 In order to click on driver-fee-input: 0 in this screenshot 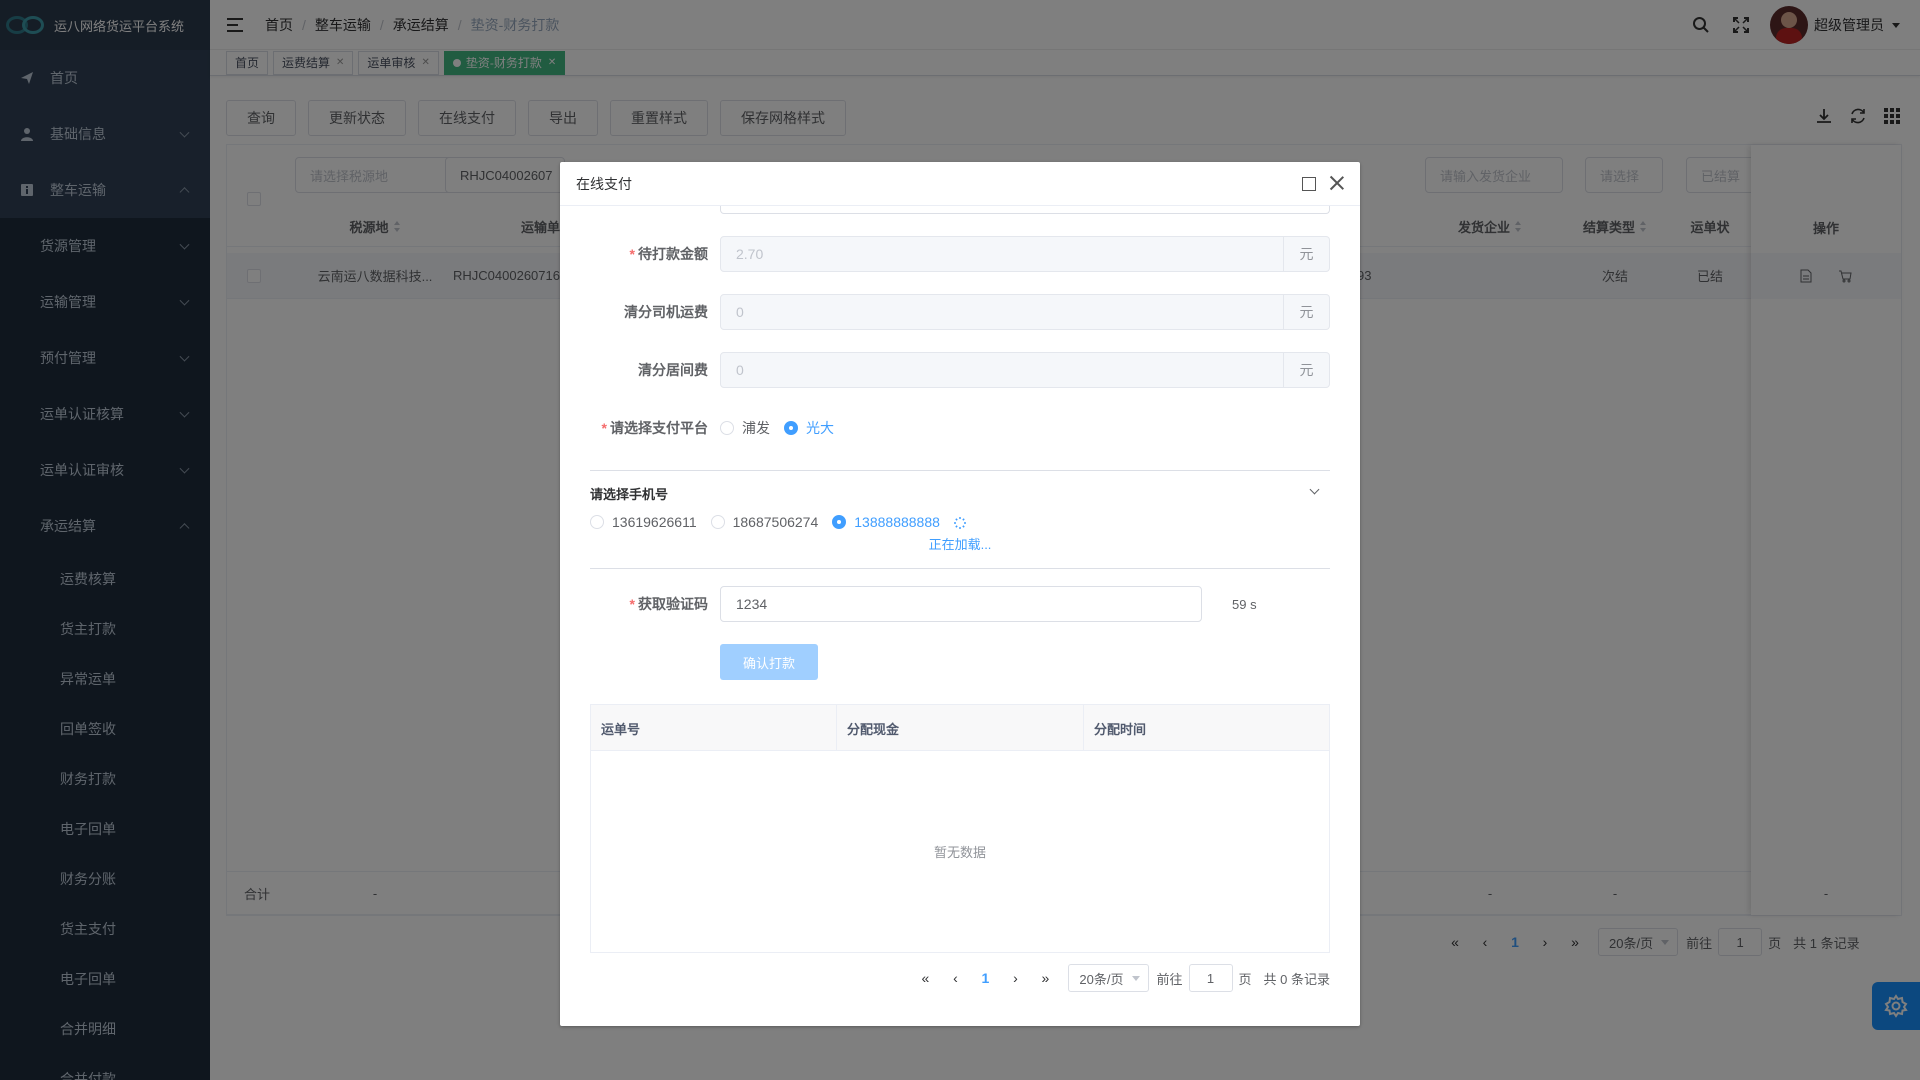, I will do `click(1002, 312)`.